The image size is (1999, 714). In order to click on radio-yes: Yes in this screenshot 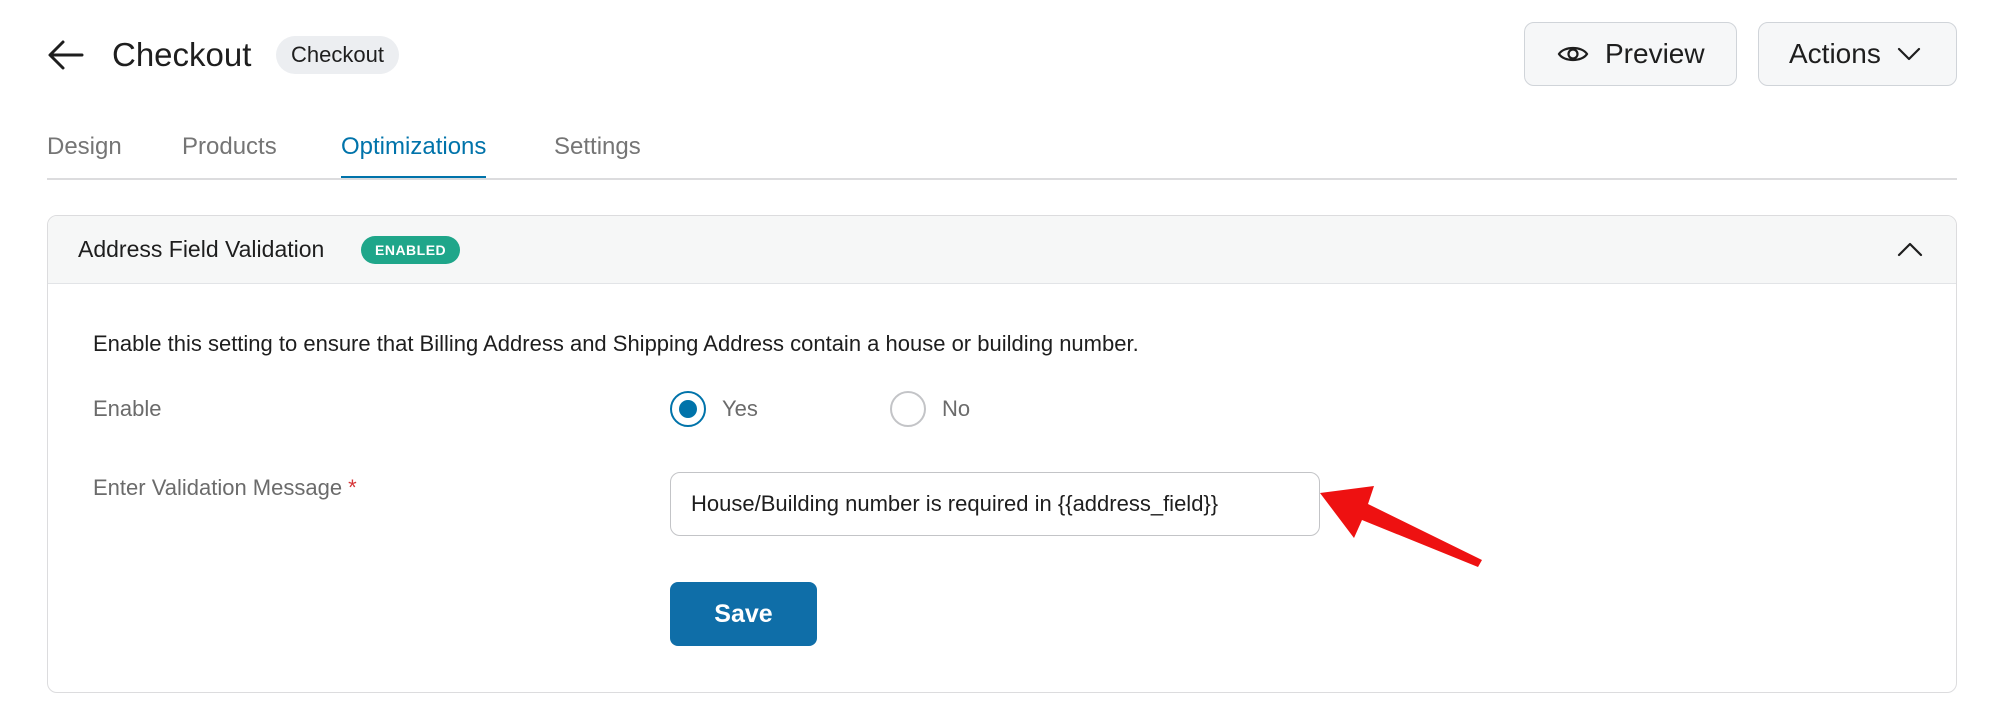, I will do `click(714, 409)`.